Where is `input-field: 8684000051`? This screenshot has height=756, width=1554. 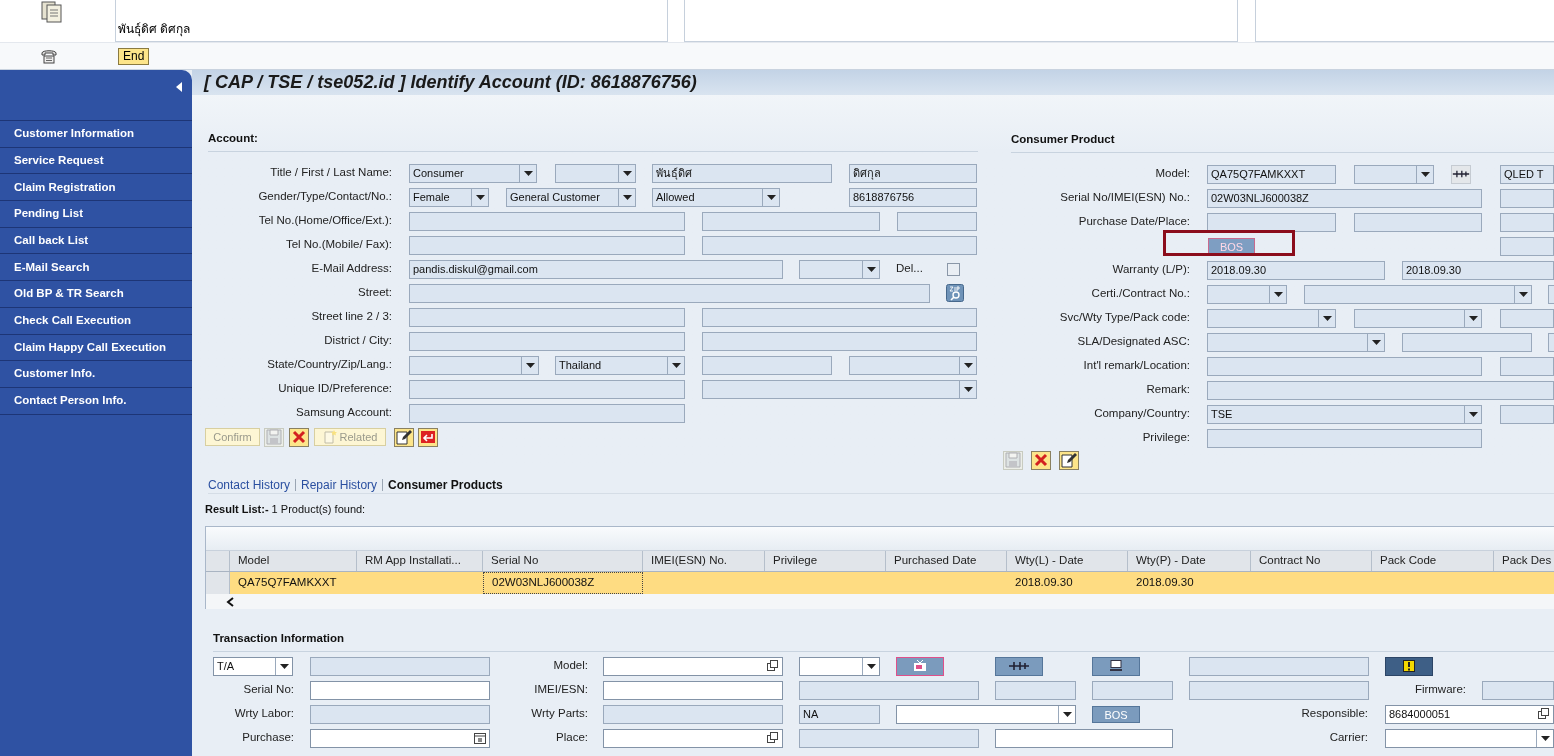
input-field: 8684000051 is located at coordinates (1469, 714).